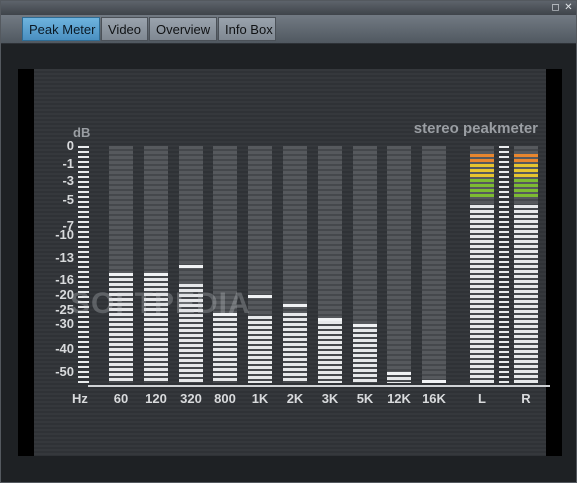 The image size is (577, 483). Describe the element at coordinates (555, 7) in the screenshot. I see `maximize-icon: ◻` at that location.